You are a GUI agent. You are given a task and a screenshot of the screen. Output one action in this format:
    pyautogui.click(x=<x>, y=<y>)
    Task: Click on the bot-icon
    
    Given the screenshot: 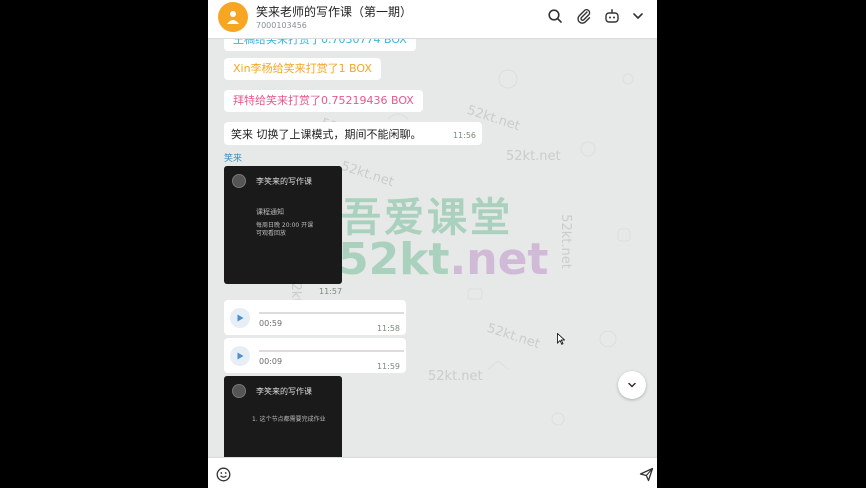 What is the action you would take?
    pyautogui.click(x=612, y=16)
    